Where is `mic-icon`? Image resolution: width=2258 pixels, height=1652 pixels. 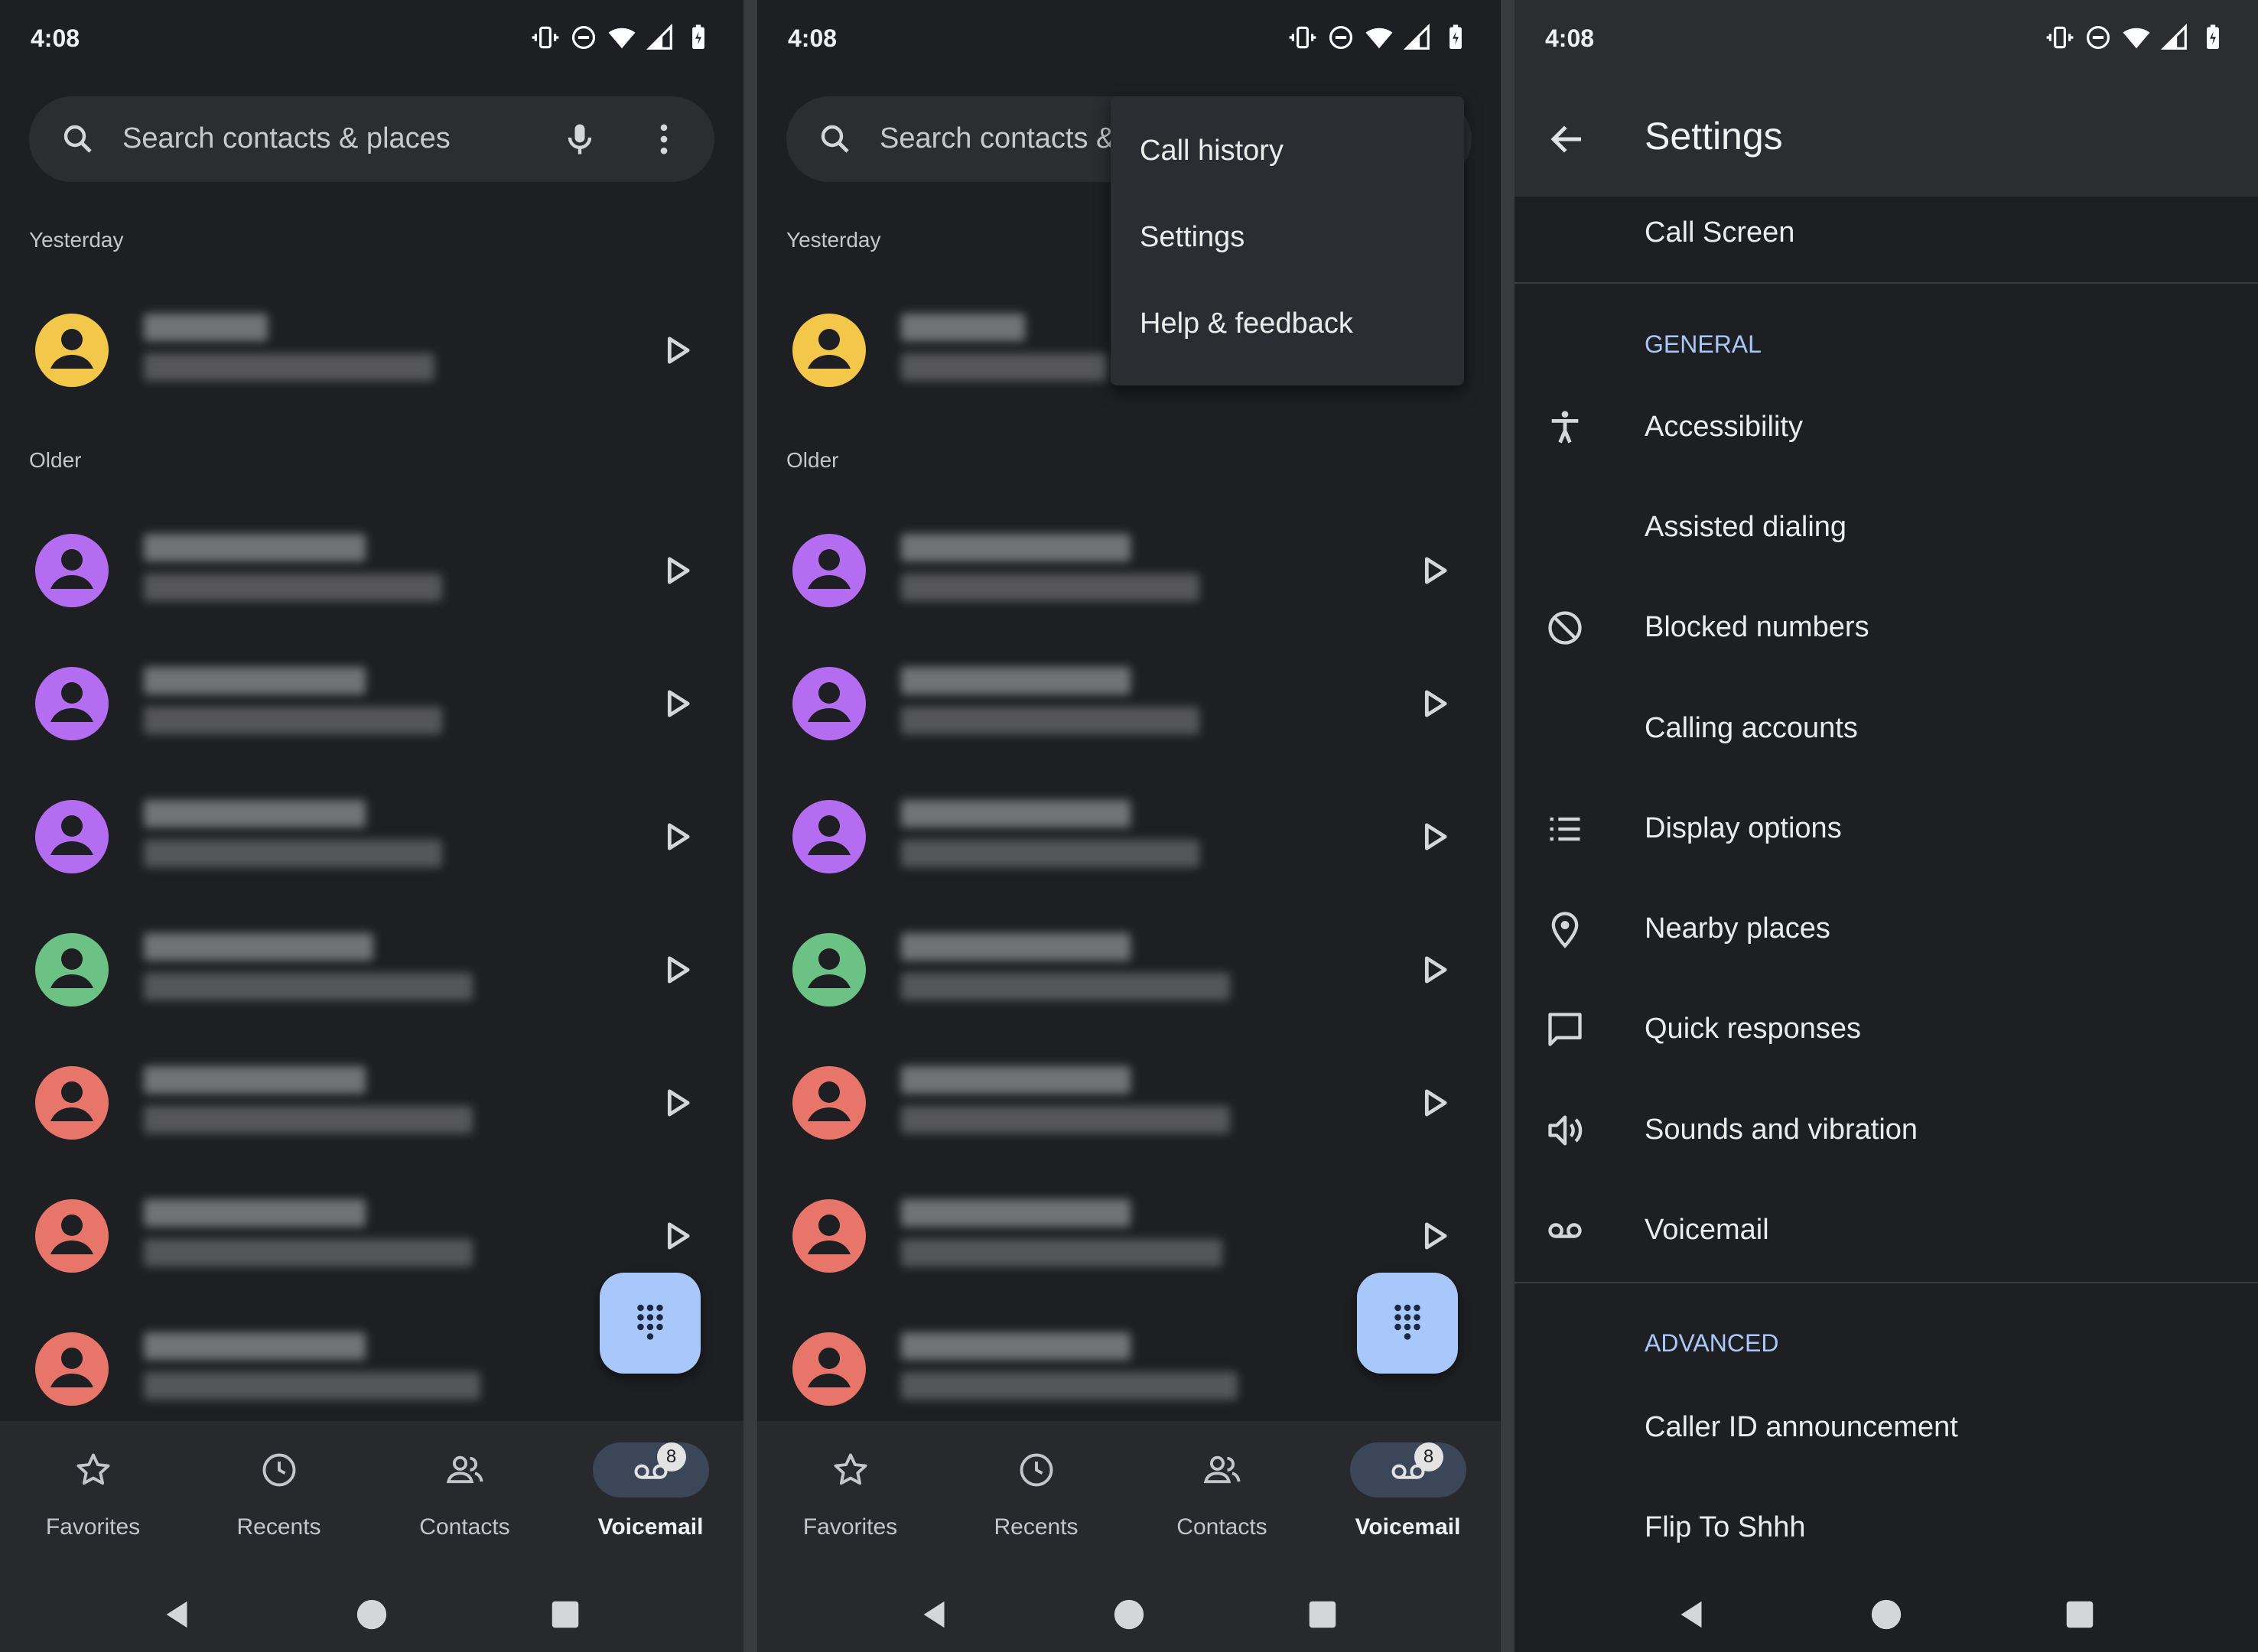
mic-icon is located at coordinates (580, 139).